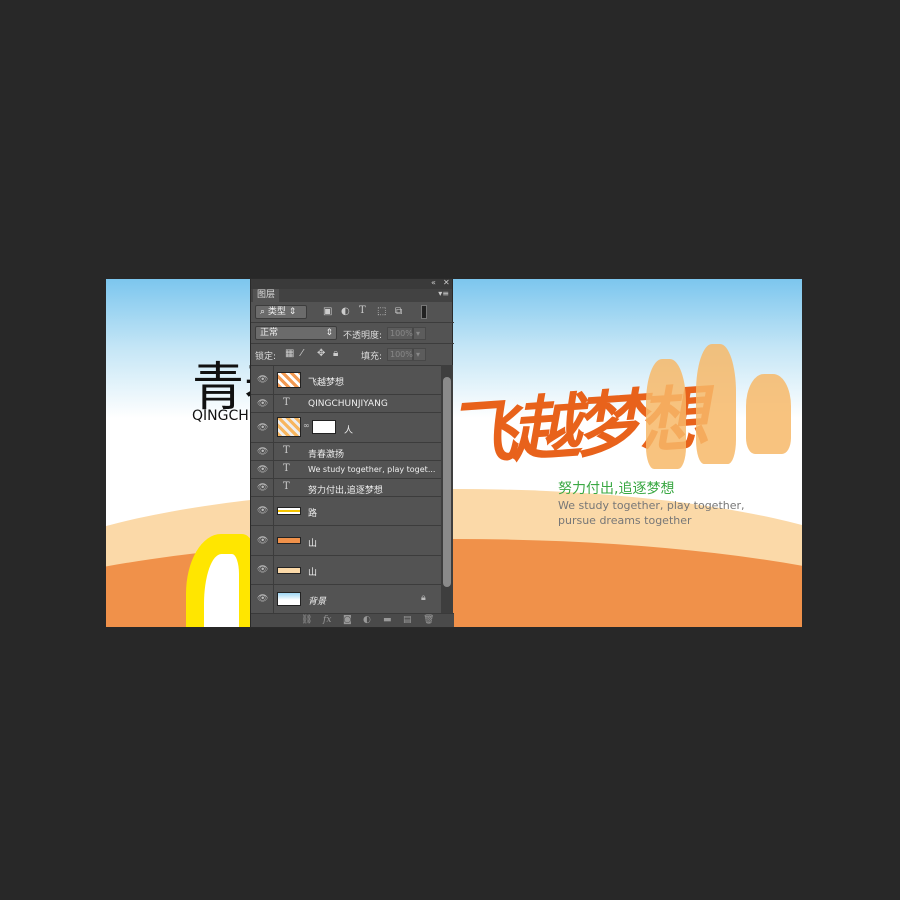  What do you see at coordinates (367, 620) in the screenshot?
I see `adjustment-layer-icon: ◐` at bounding box center [367, 620].